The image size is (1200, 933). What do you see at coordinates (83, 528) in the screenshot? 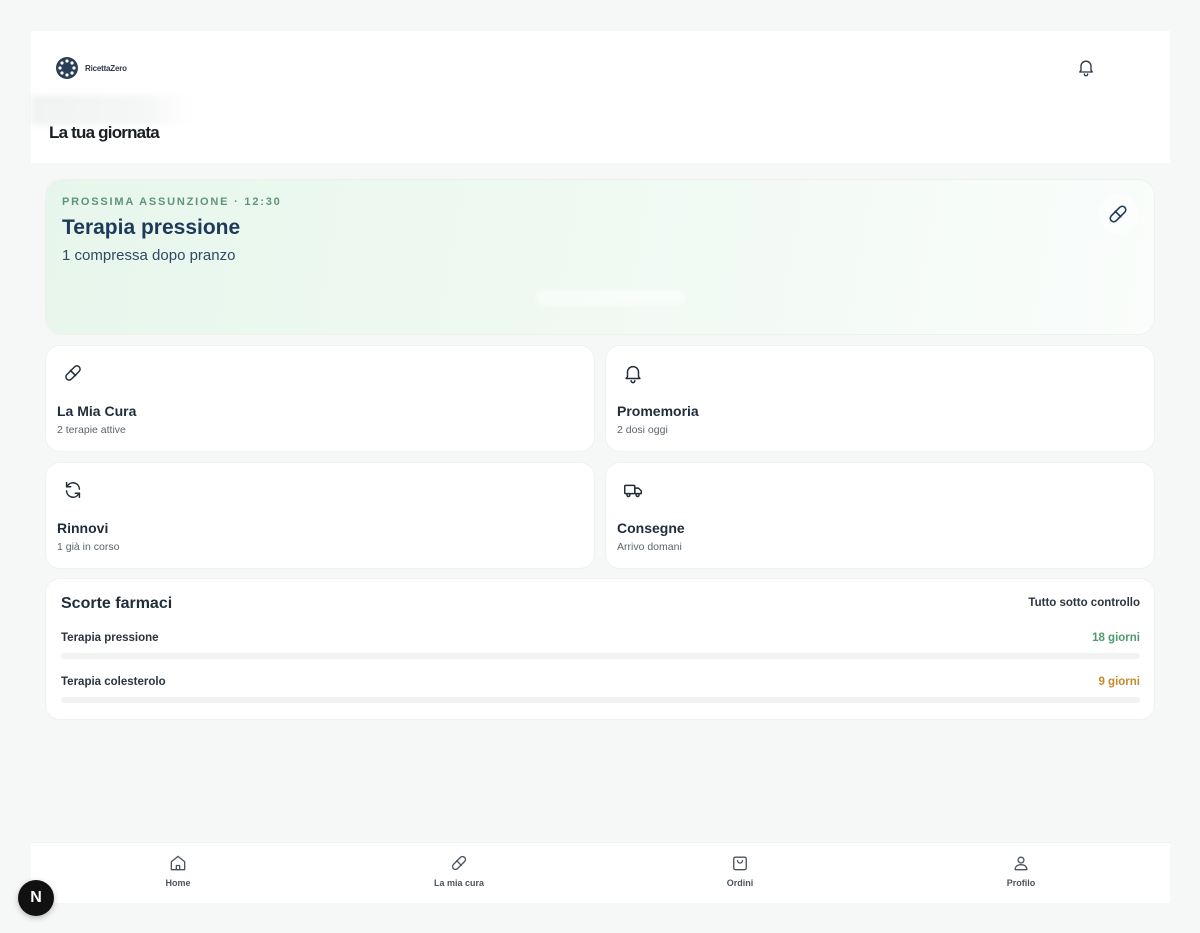
I see `card-title: Rinnovi` at bounding box center [83, 528].